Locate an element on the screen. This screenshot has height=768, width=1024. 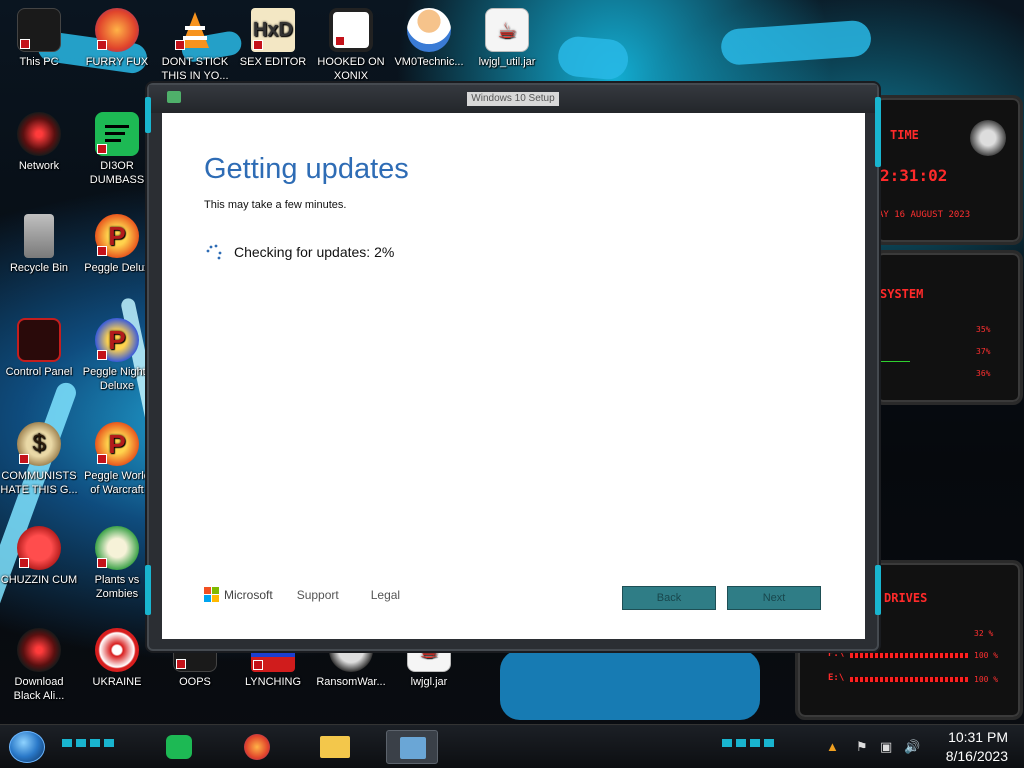
widget-drive-value: 32 % is located at coordinates (984, 633).